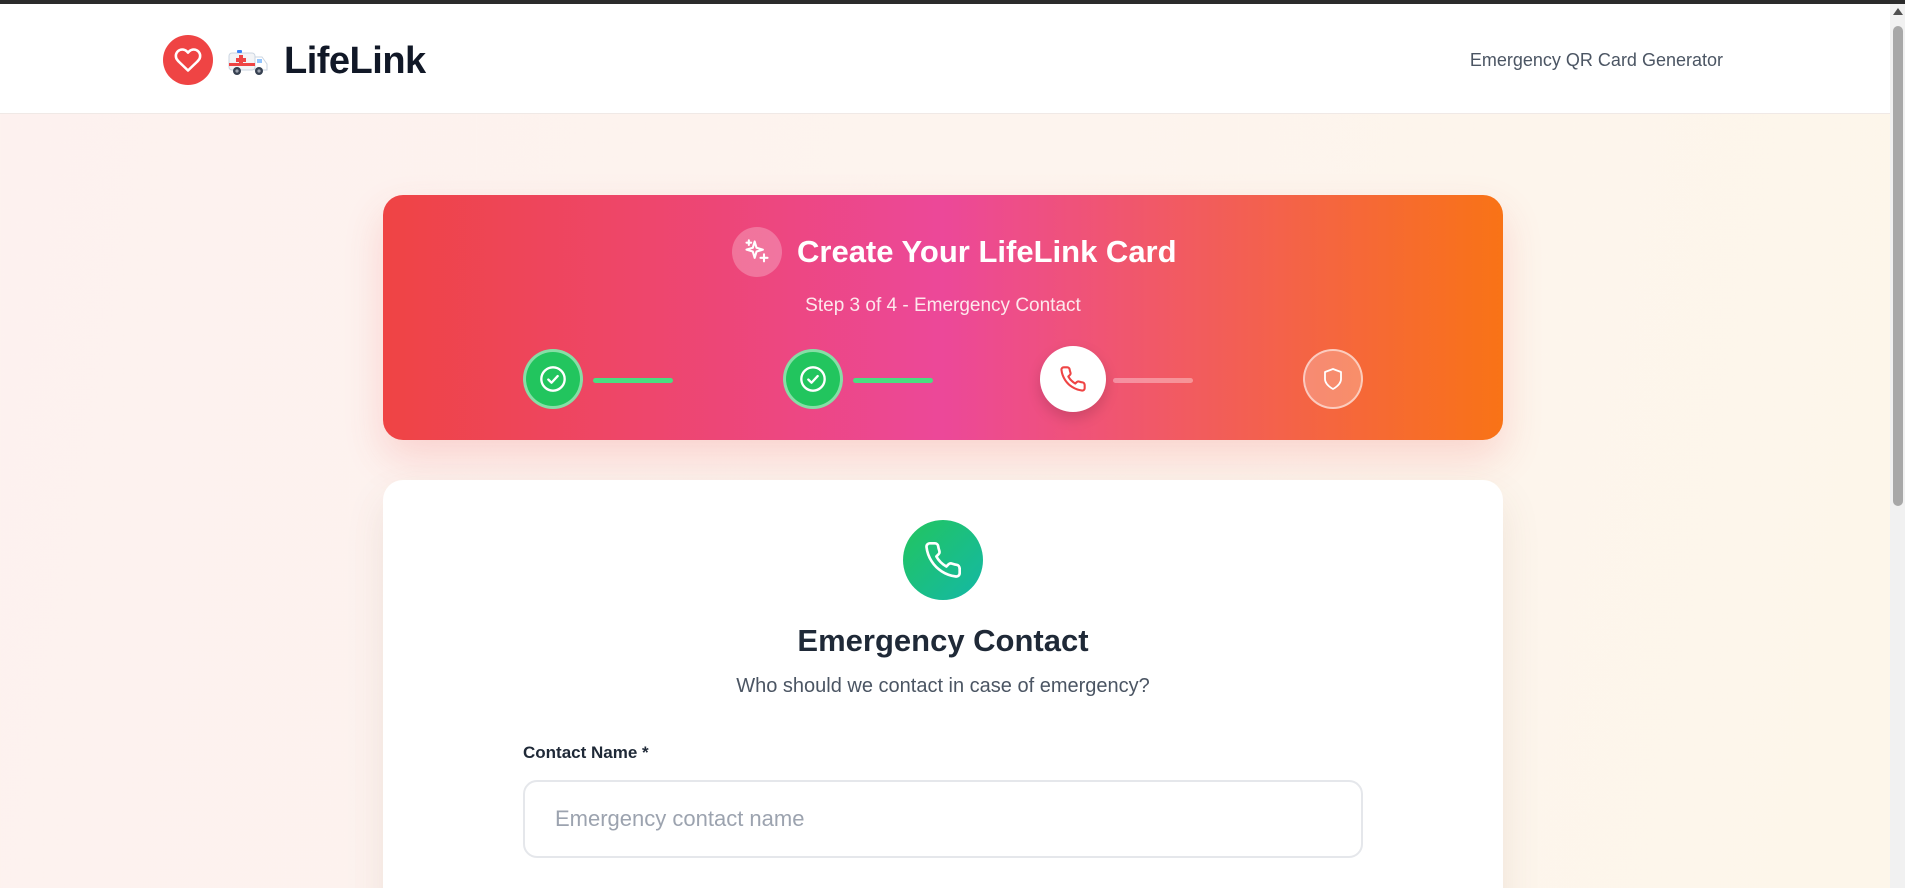  I want to click on scrollbar-thumb, so click(1898, 266).